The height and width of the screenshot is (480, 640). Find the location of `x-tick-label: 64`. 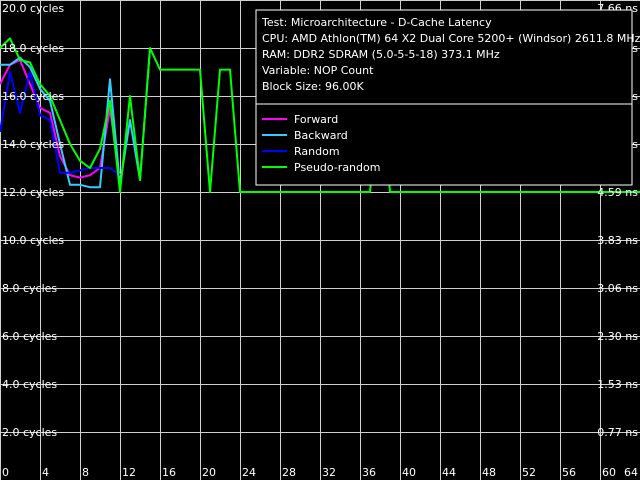

x-tick-label: 64 is located at coordinates (631, 472).